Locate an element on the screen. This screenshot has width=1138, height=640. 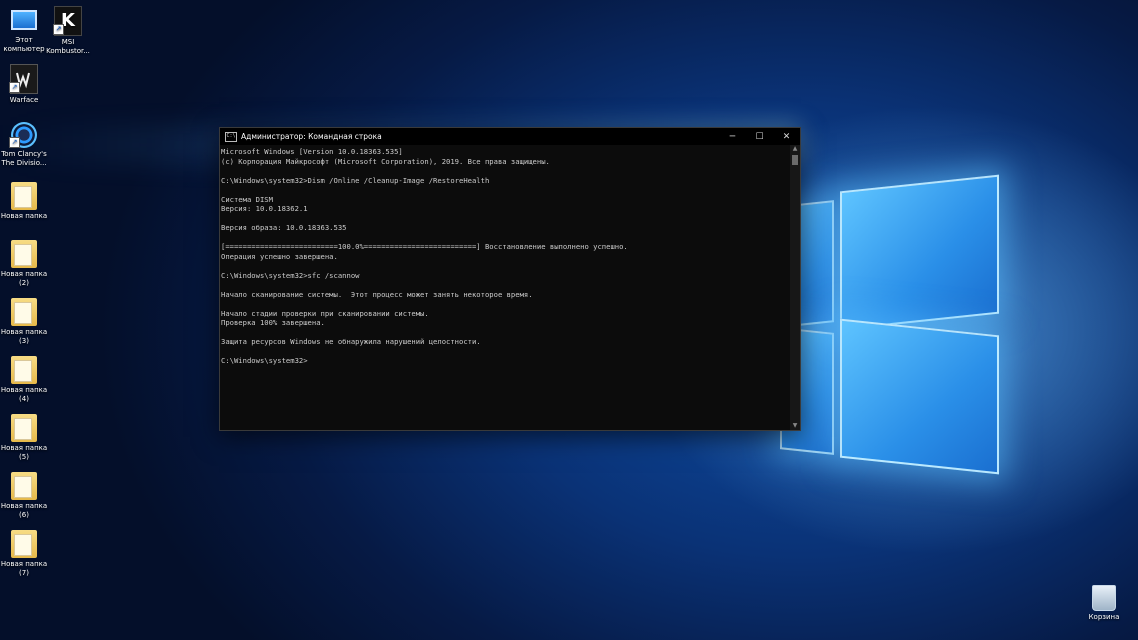
window-title: Администратор: Командная строка is located at coordinates (311, 136).